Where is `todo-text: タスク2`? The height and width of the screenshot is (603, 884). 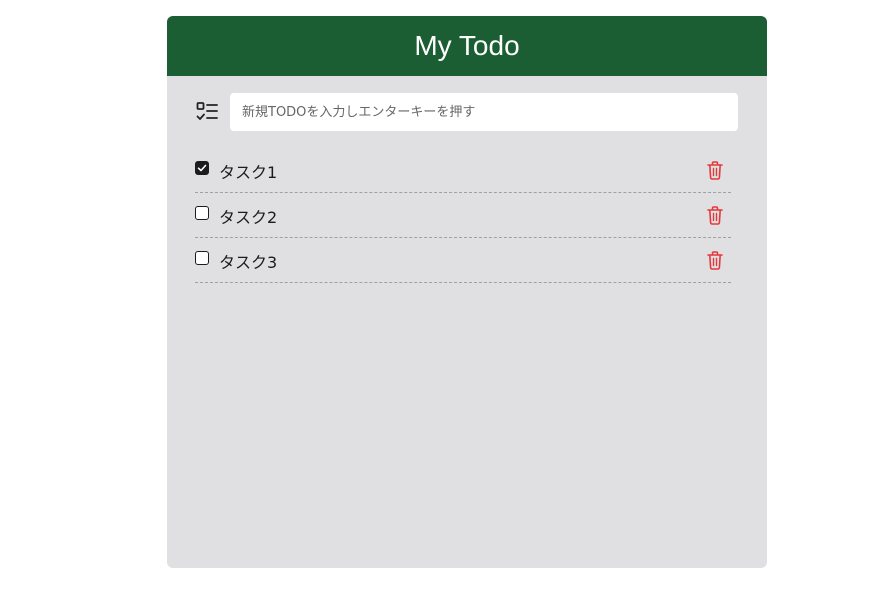
todo-text: タスク2 is located at coordinates (248, 217).